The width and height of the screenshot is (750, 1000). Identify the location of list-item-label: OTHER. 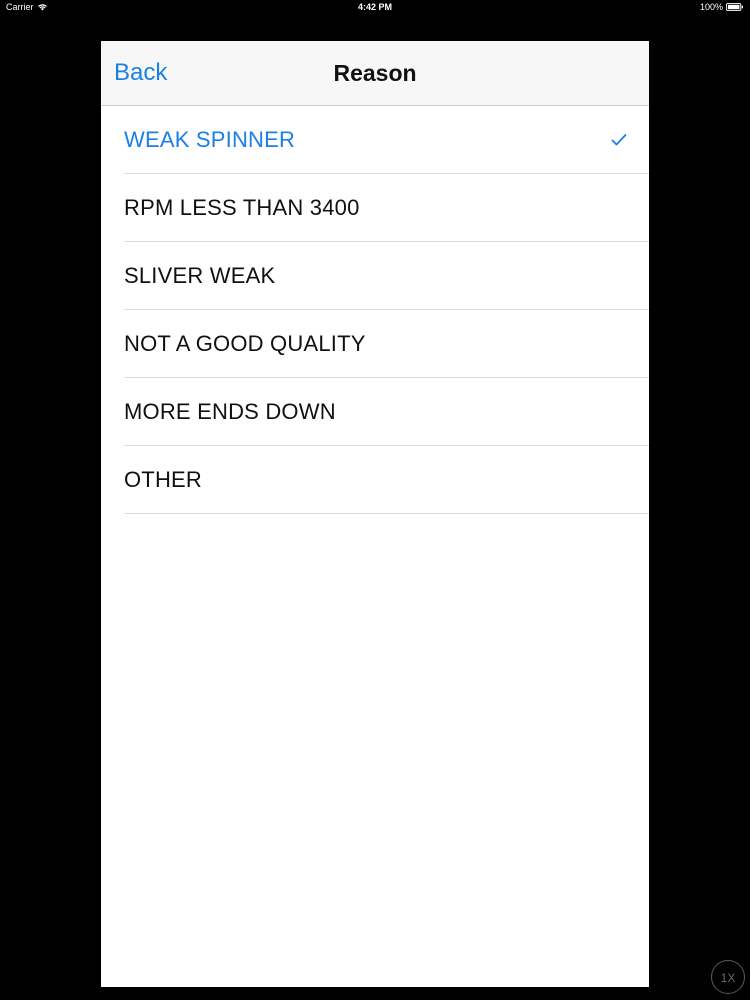
(163, 479).